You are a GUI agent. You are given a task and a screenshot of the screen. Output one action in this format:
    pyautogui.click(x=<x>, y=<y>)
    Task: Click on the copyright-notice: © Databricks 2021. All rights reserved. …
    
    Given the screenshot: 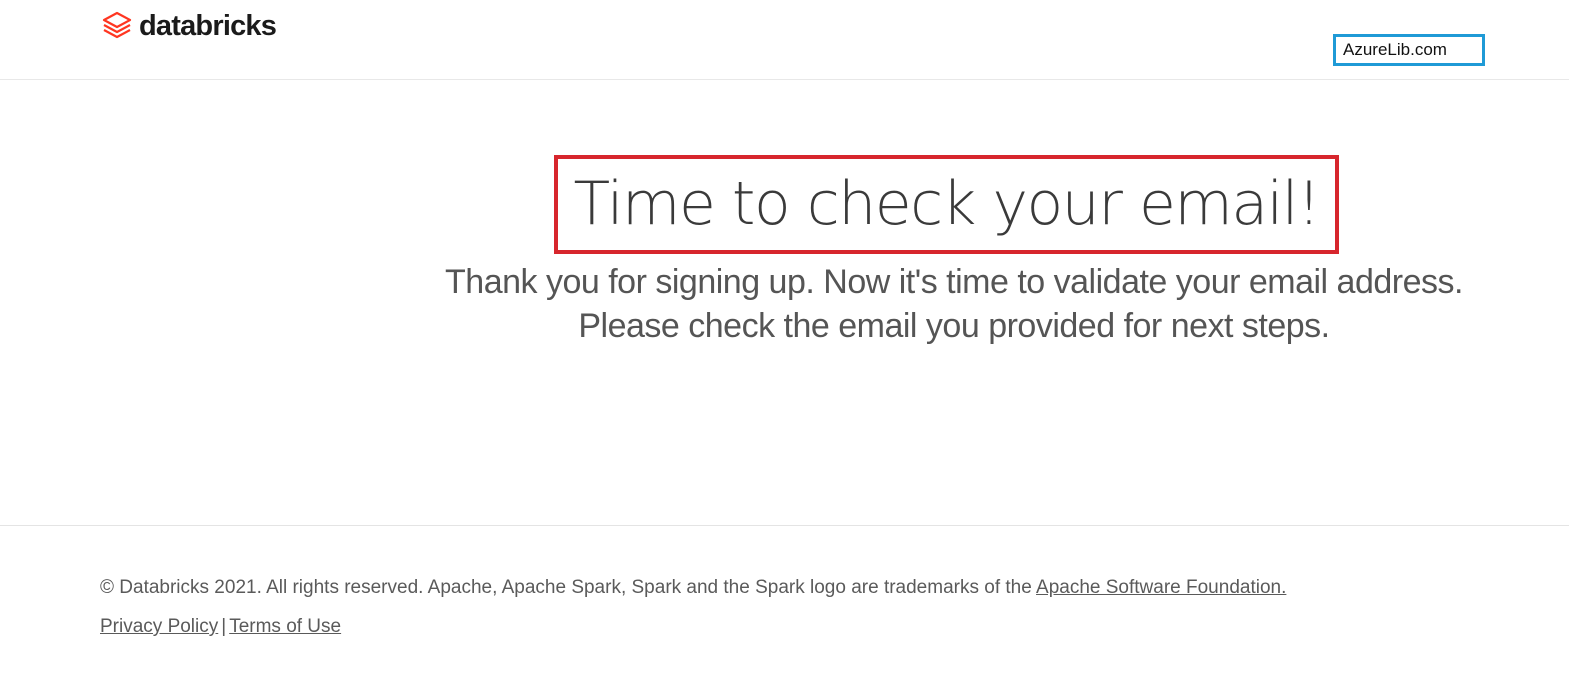 What is the action you would take?
    pyautogui.click(x=750, y=588)
    